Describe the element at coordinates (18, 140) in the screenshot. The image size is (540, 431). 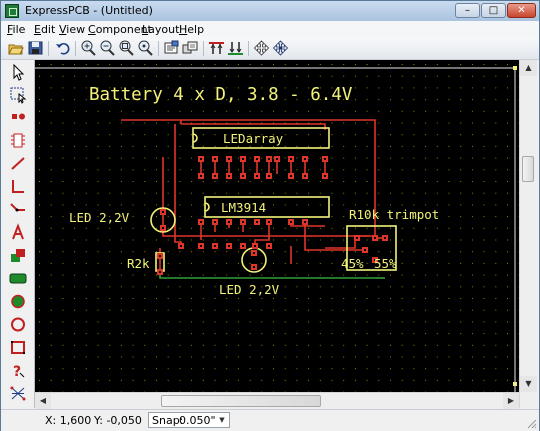
I see `component-tool-icon` at that location.